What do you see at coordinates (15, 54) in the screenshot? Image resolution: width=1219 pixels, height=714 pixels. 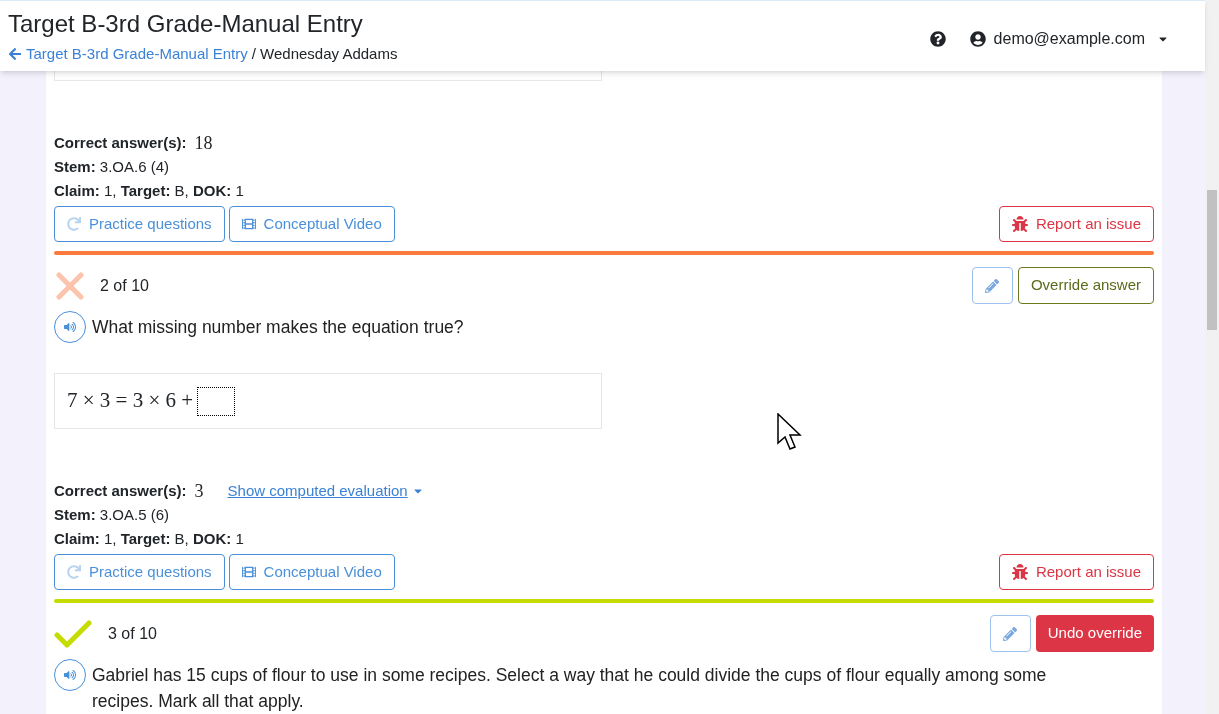 I see `back-arrow-icon` at bounding box center [15, 54].